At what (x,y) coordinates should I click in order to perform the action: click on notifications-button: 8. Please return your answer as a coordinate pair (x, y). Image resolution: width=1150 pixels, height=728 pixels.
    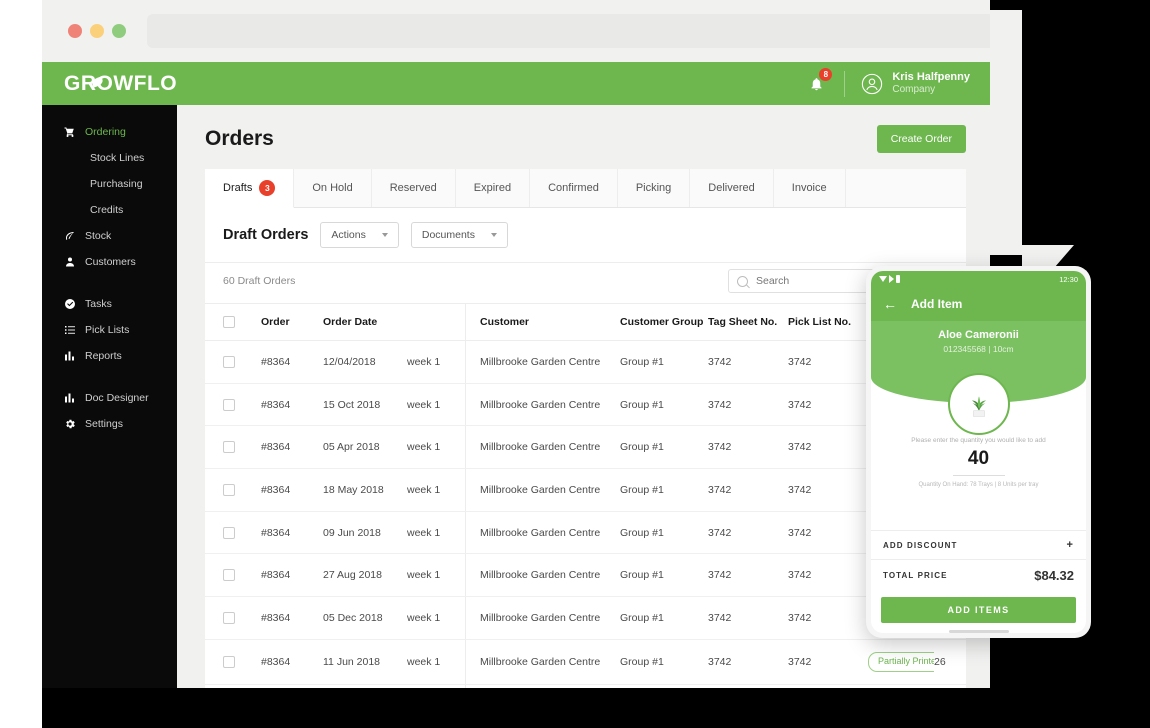
    Looking at the image, I should click on (816, 83).